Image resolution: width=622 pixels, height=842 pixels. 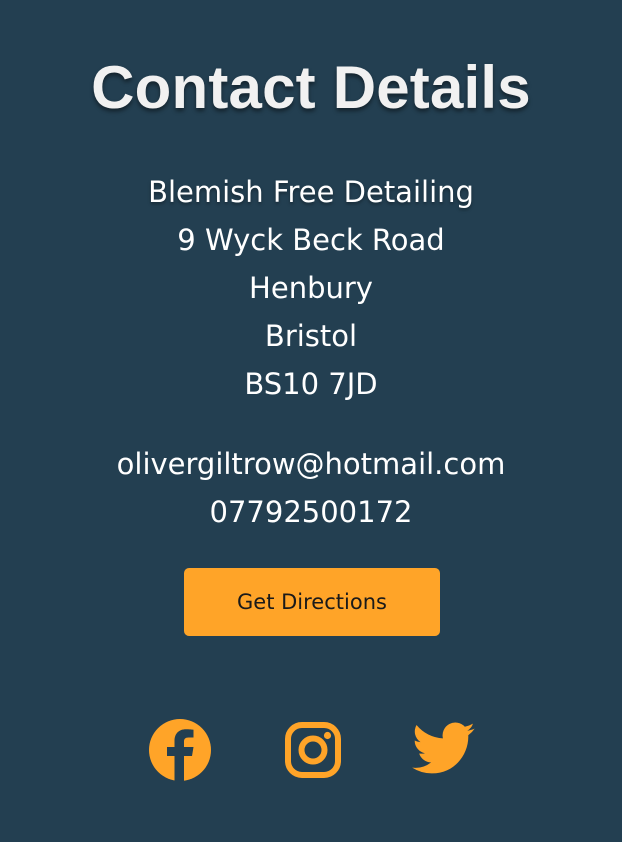 What do you see at coordinates (312, 602) in the screenshot?
I see `get-directions-button: Get Directions` at bounding box center [312, 602].